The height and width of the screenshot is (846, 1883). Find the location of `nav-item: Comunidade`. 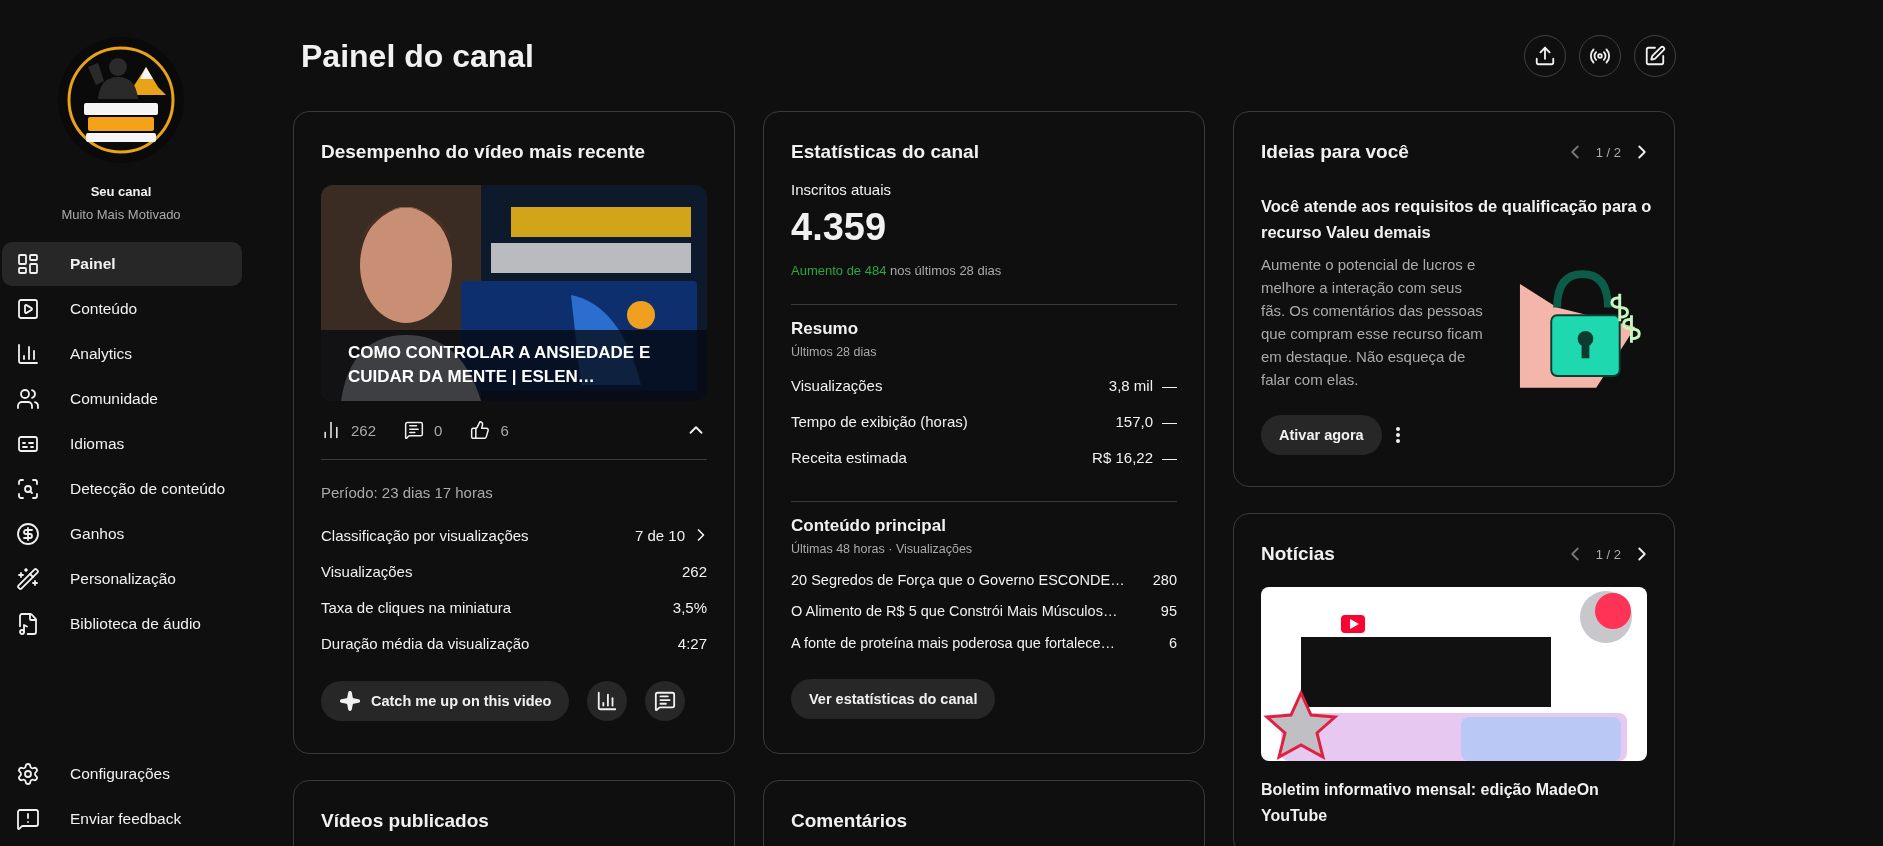

nav-item: Comunidade is located at coordinates (122, 399).